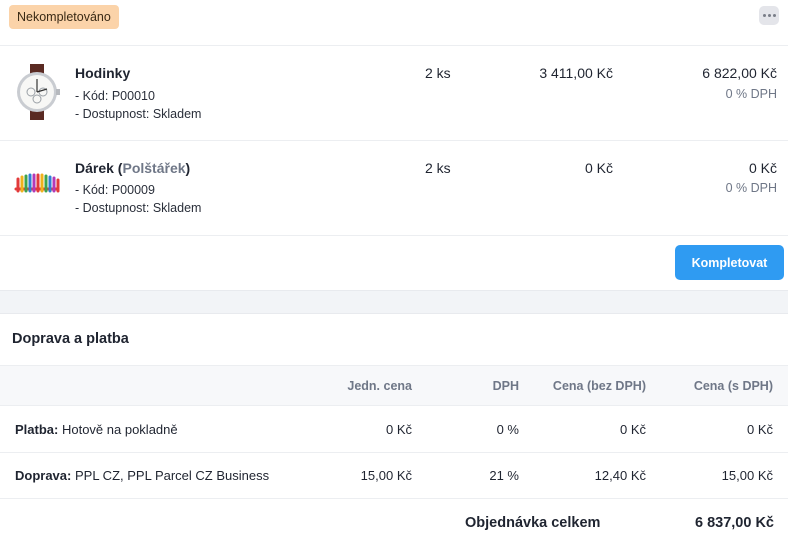 The image size is (788, 535). Describe the element at coordinates (504, 475) in the screenshot. I see `row-vat: 21 %` at that location.